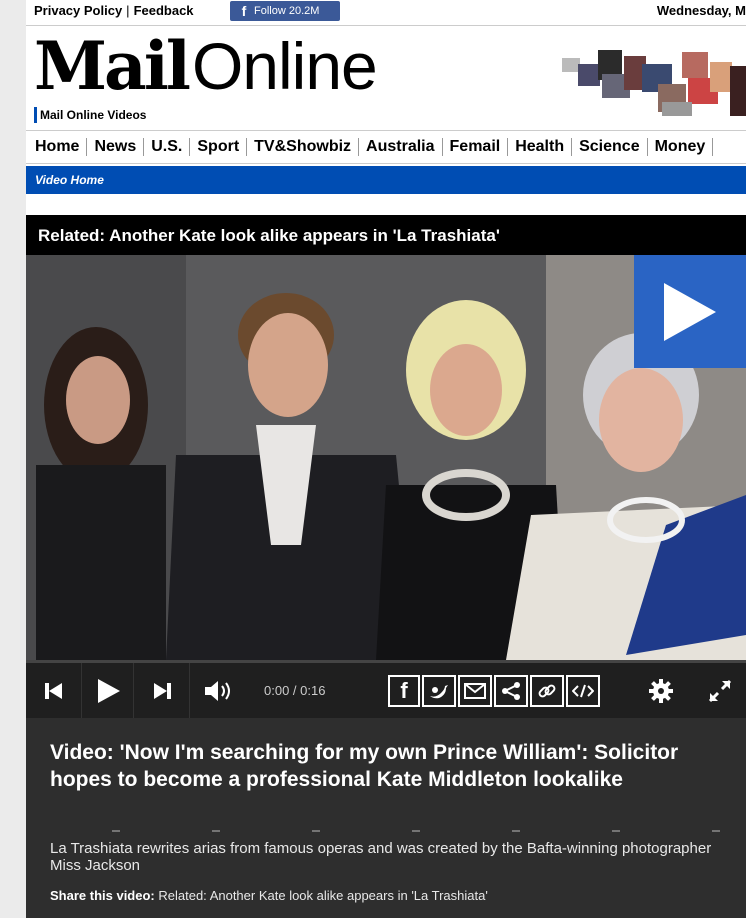 Image resolution: width=746 pixels, height=918 pixels. I want to click on embed-button, so click(583, 691).